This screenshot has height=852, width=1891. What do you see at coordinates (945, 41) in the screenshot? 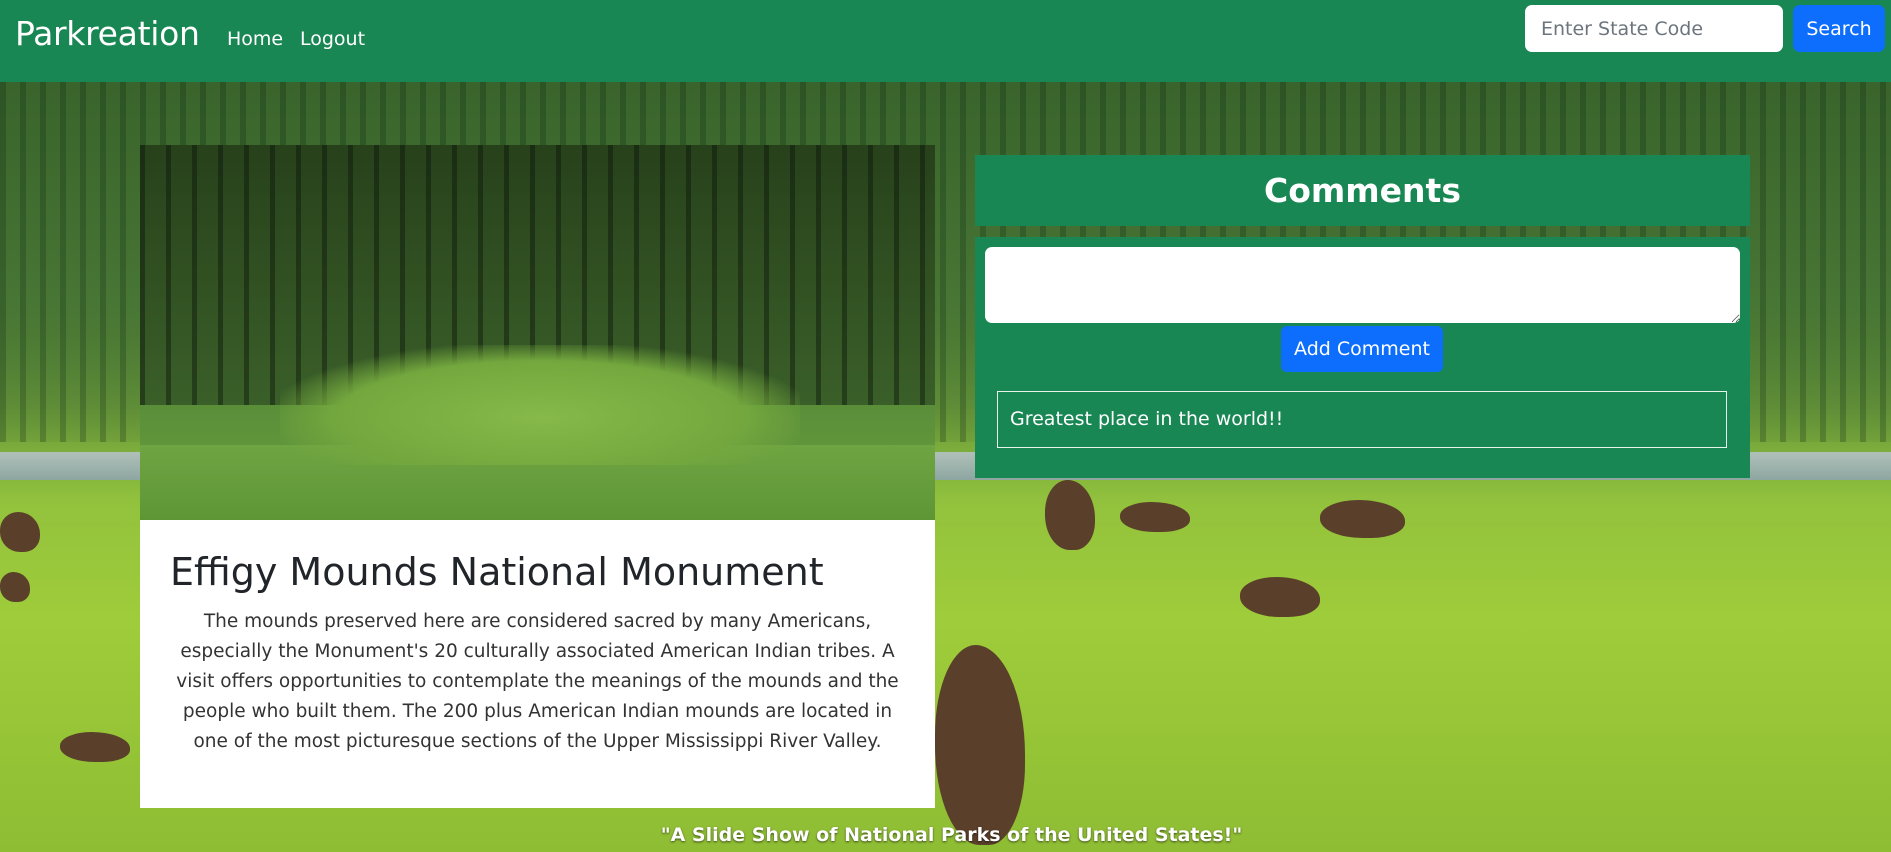
I see `top-navbar: Parkreation Home Logout Search` at bounding box center [945, 41].